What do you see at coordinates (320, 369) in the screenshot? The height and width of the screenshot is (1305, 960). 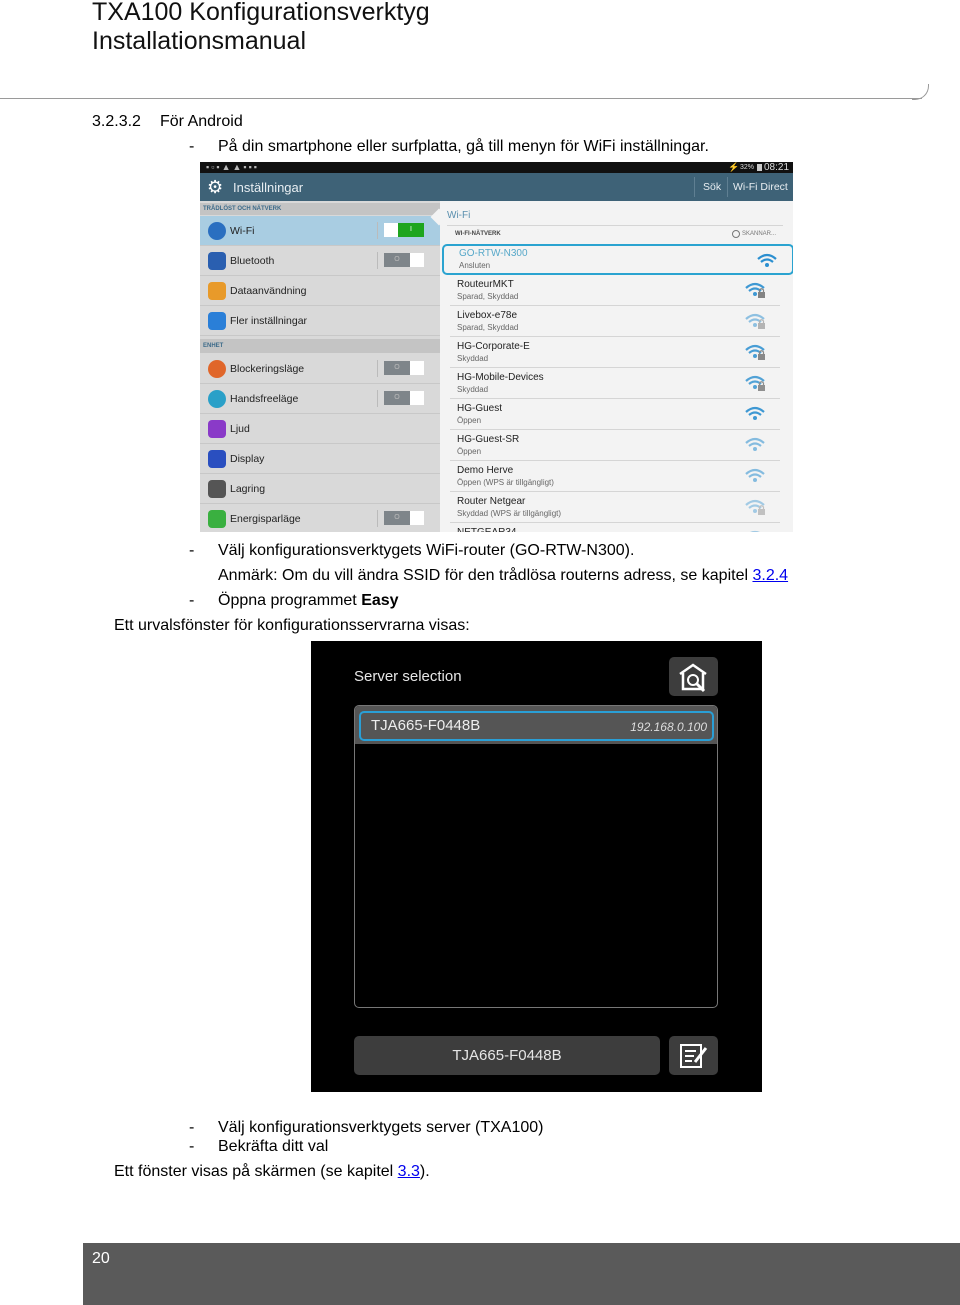 I see `settings-item-blockeringsl-ge: Blockeringsläge O` at bounding box center [320, 369].